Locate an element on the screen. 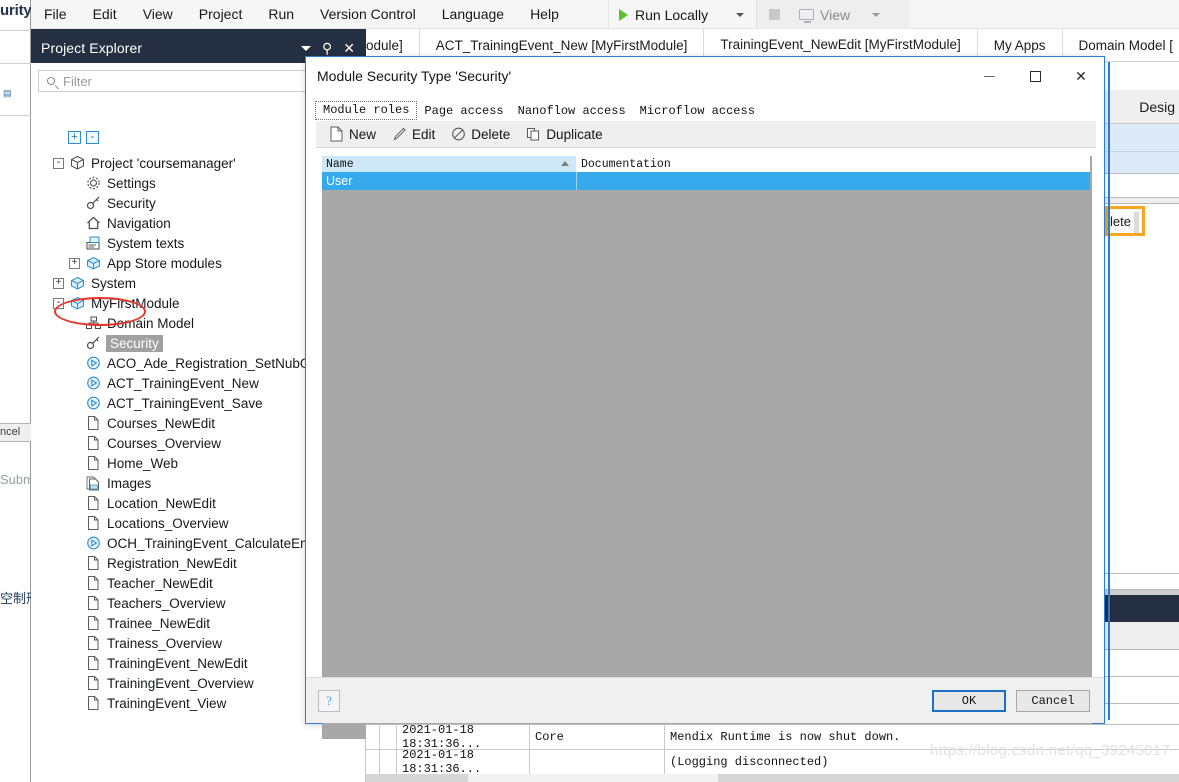 Image resolution: width=1179 pixels, height=782 pixels. close-icon: ✕ is located at coordinates (349, 48).